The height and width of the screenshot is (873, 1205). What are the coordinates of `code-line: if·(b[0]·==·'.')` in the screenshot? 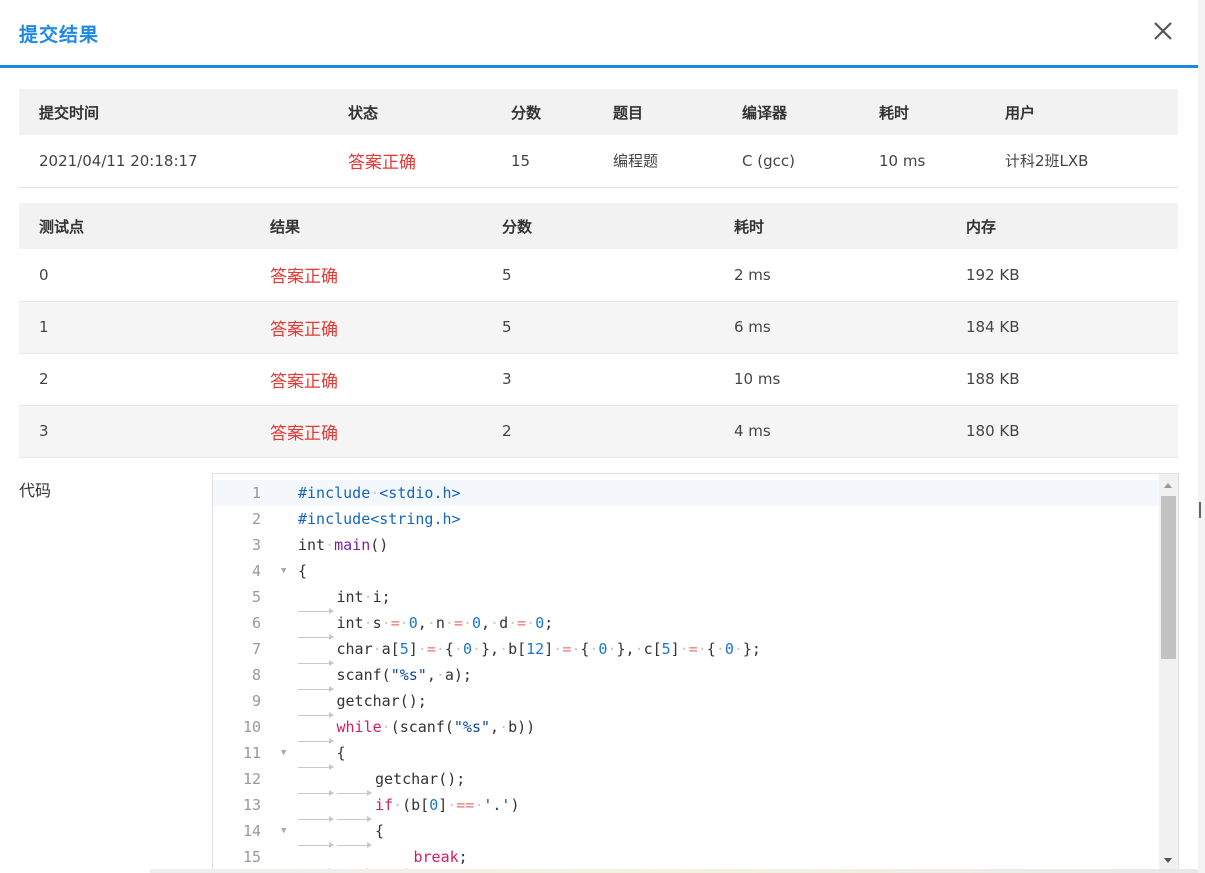 It's located at (409, 809).